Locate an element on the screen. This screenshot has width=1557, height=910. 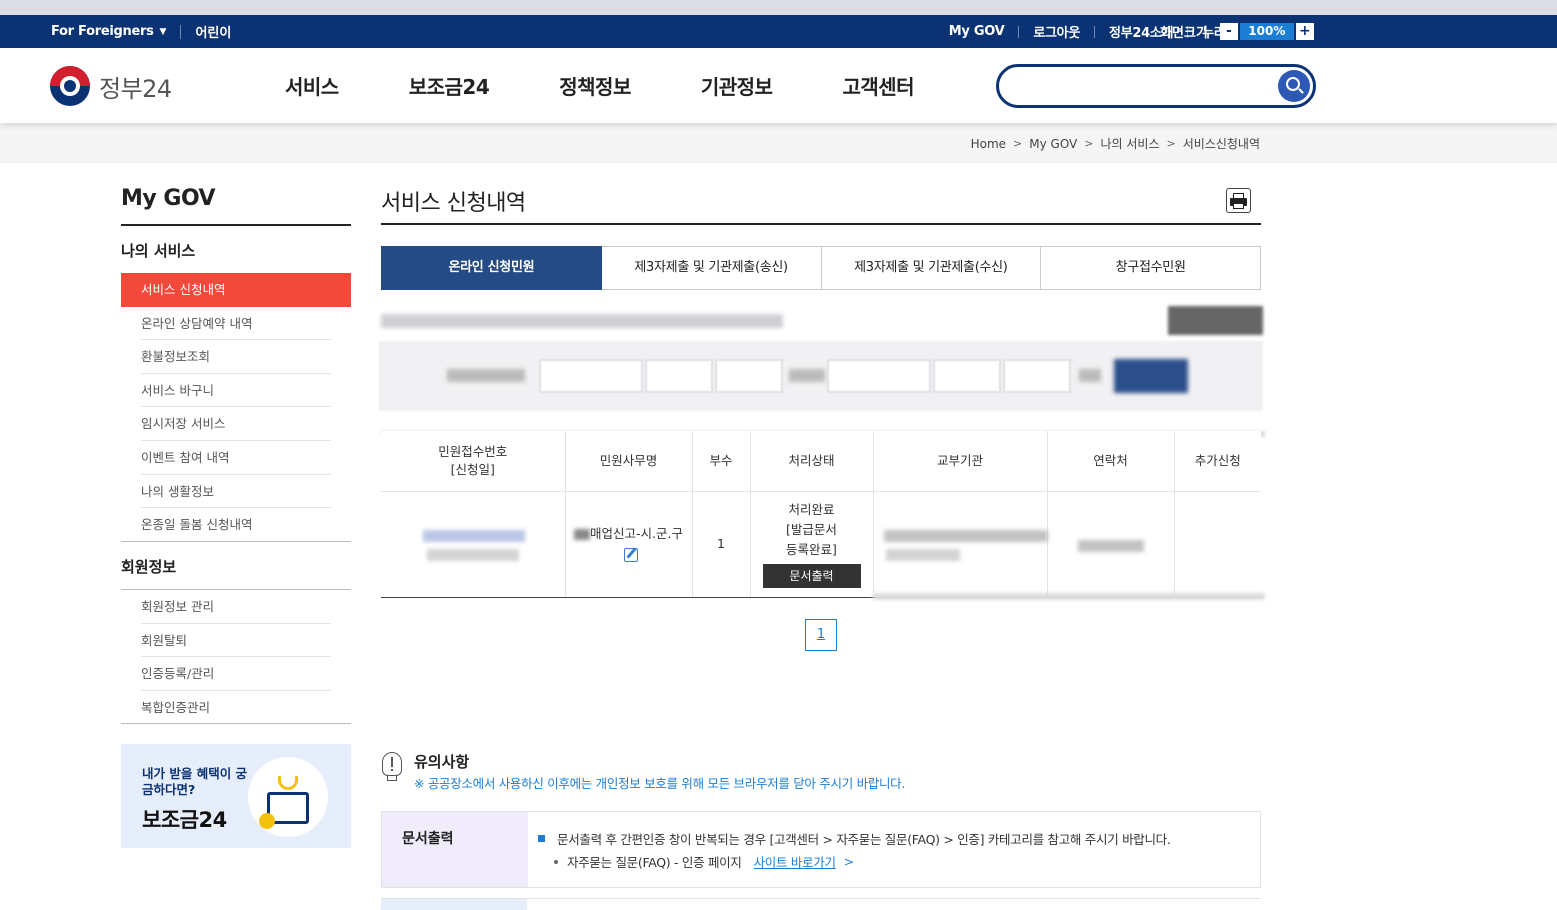
bullet-dot-icon is located at coordinates (556, 861).